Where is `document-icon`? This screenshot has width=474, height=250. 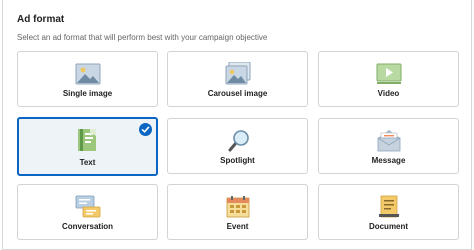
document-icon is located at coordinates (388, 206).